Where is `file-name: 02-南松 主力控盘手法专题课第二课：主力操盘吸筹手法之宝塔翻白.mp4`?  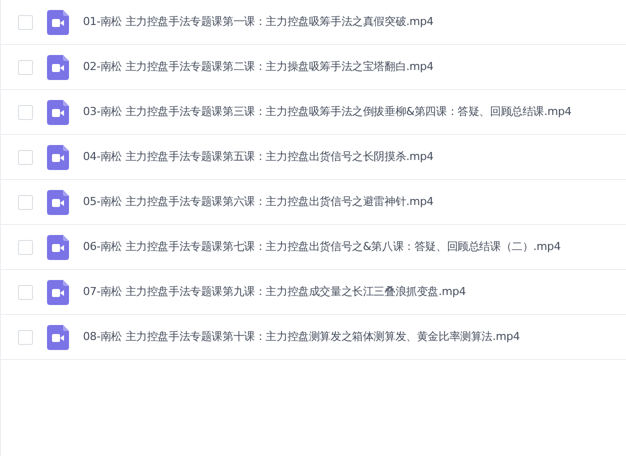
file-name: 02-南松 主力控盘手法专题课第二课：主力操盘吸筹手法之宝塔翻白.mp4 is located at coordinates (258, 67).